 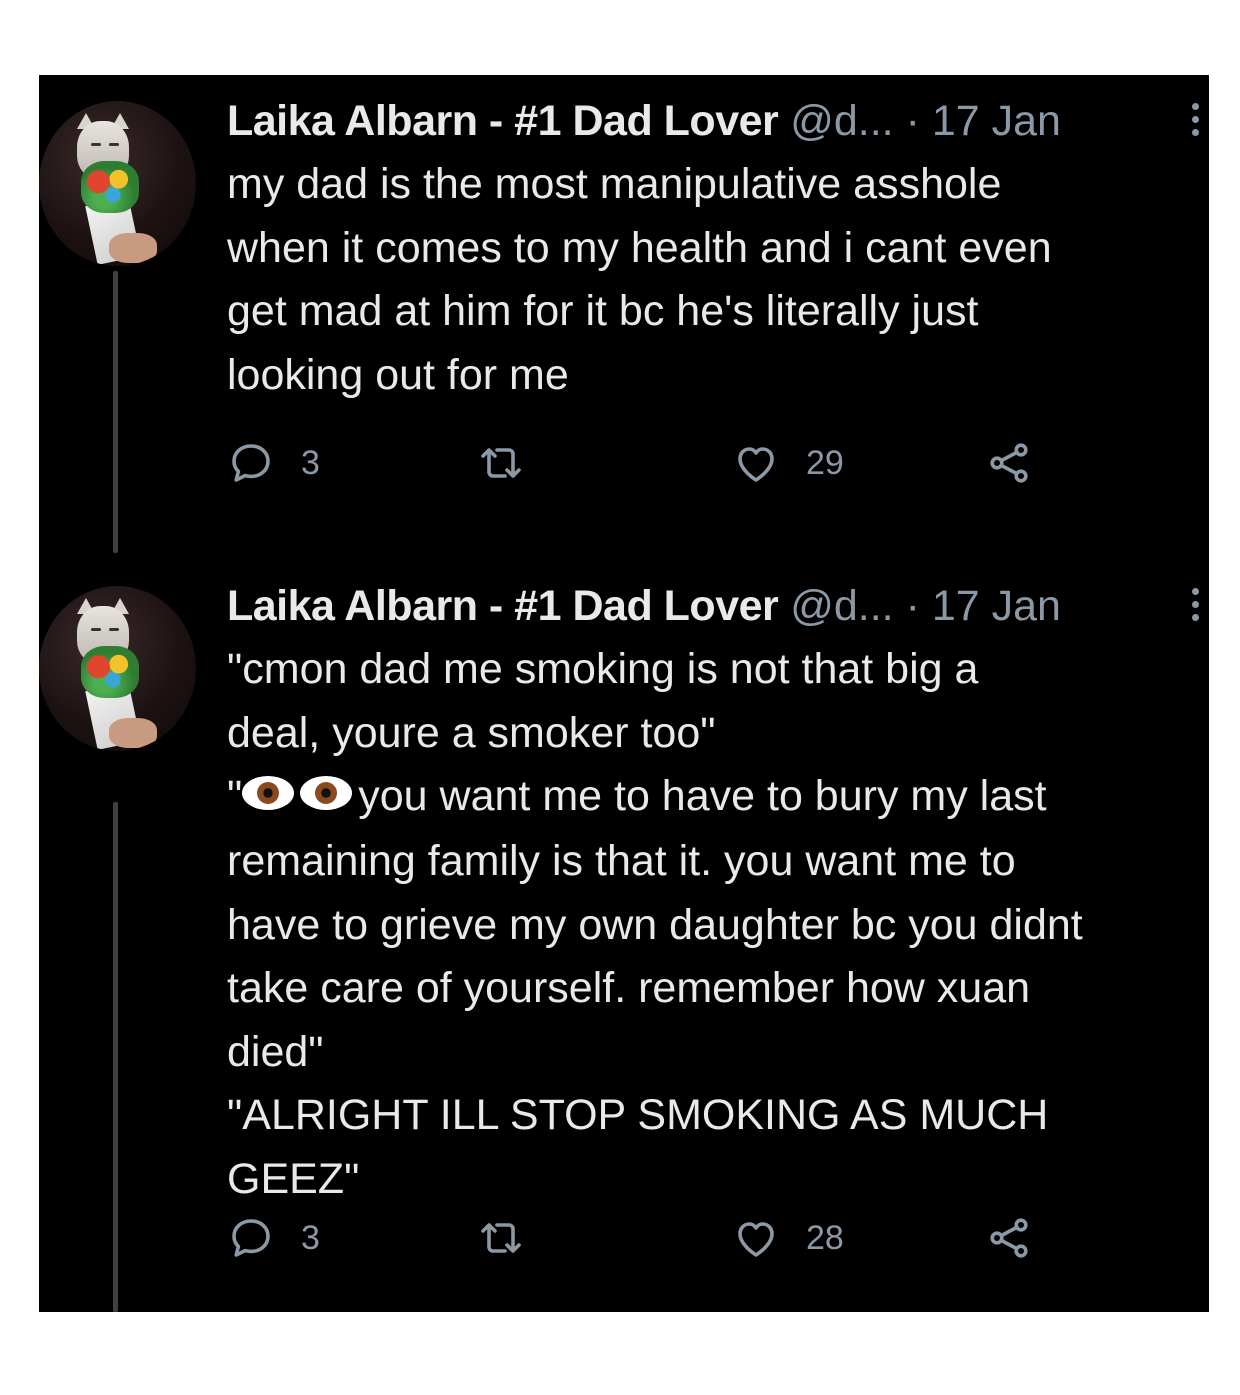 I want to click on like-button: 28, so click(x=788, y=1238).